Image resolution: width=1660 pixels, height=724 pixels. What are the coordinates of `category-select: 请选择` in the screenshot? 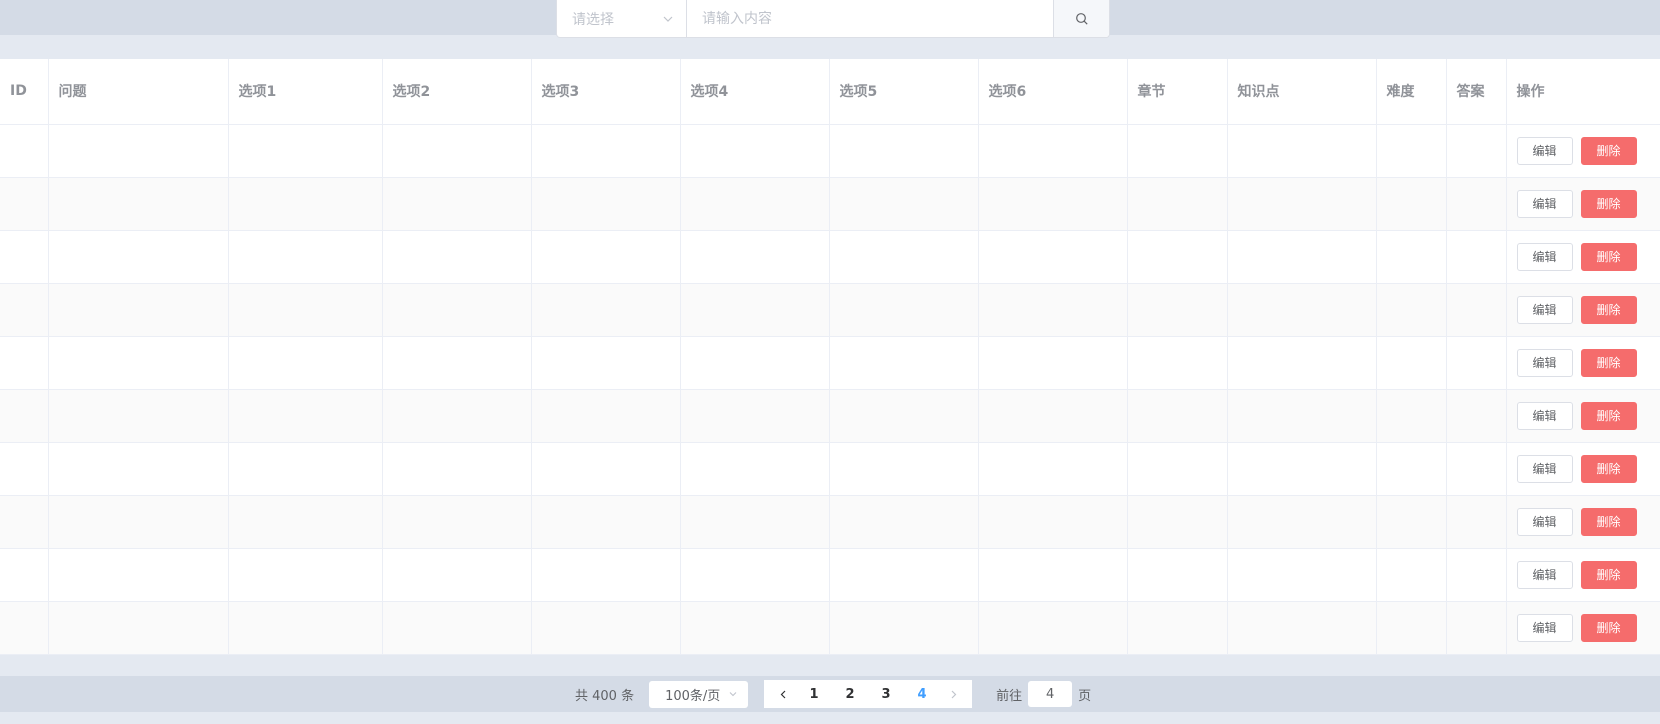 It's located at (622, 18).